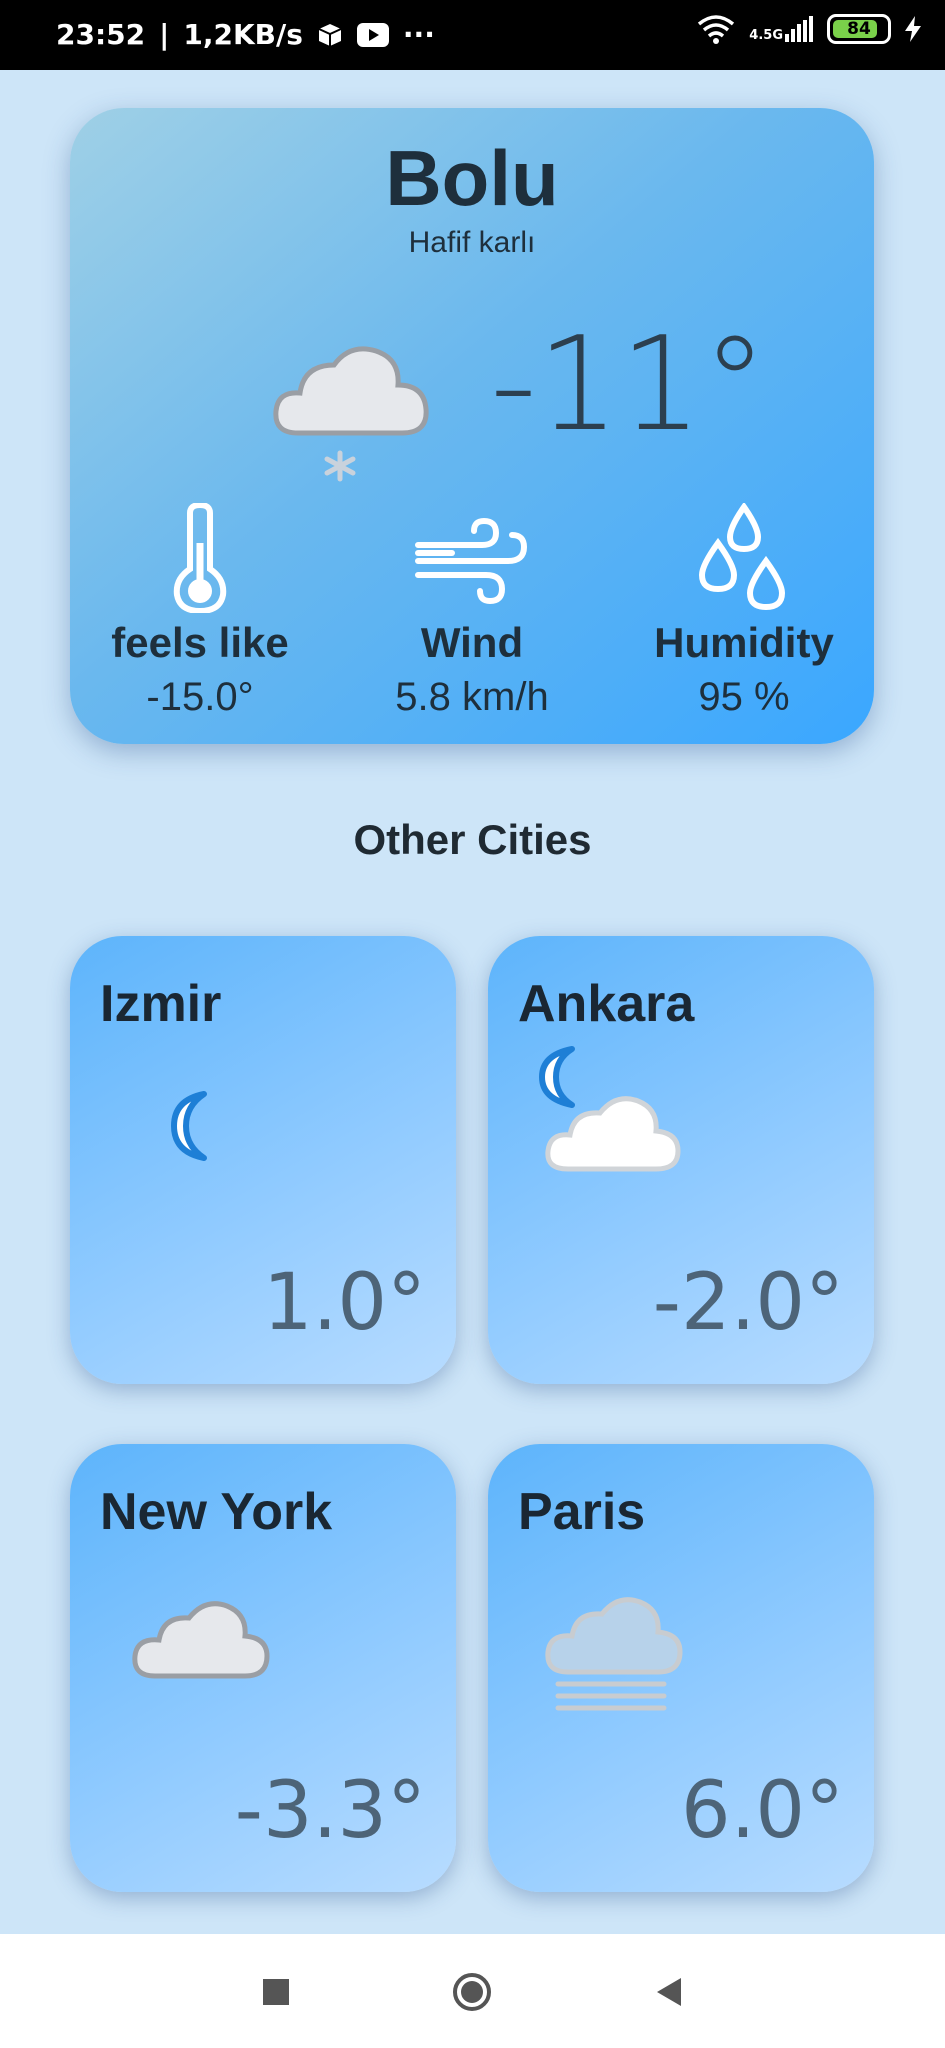 The image size is (945, 2048). What do you see at coordinates (471, 561) in the screenshot?
I see `wind-icon` at bounding box center [471, 561].